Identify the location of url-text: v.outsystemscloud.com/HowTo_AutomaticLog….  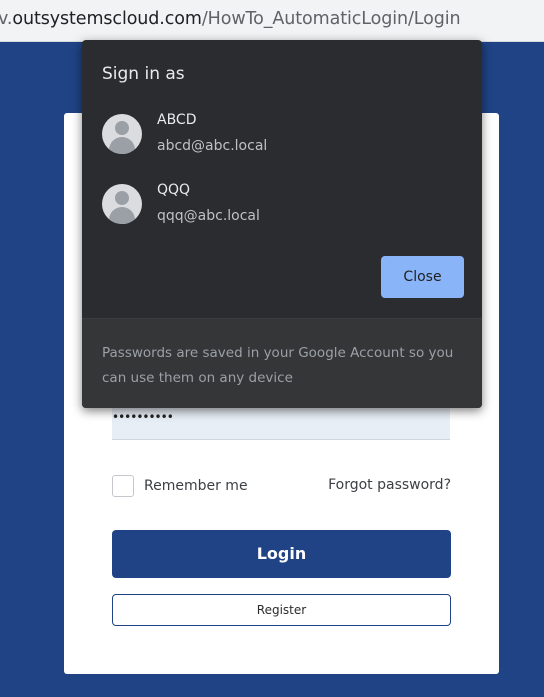
(230, 19).